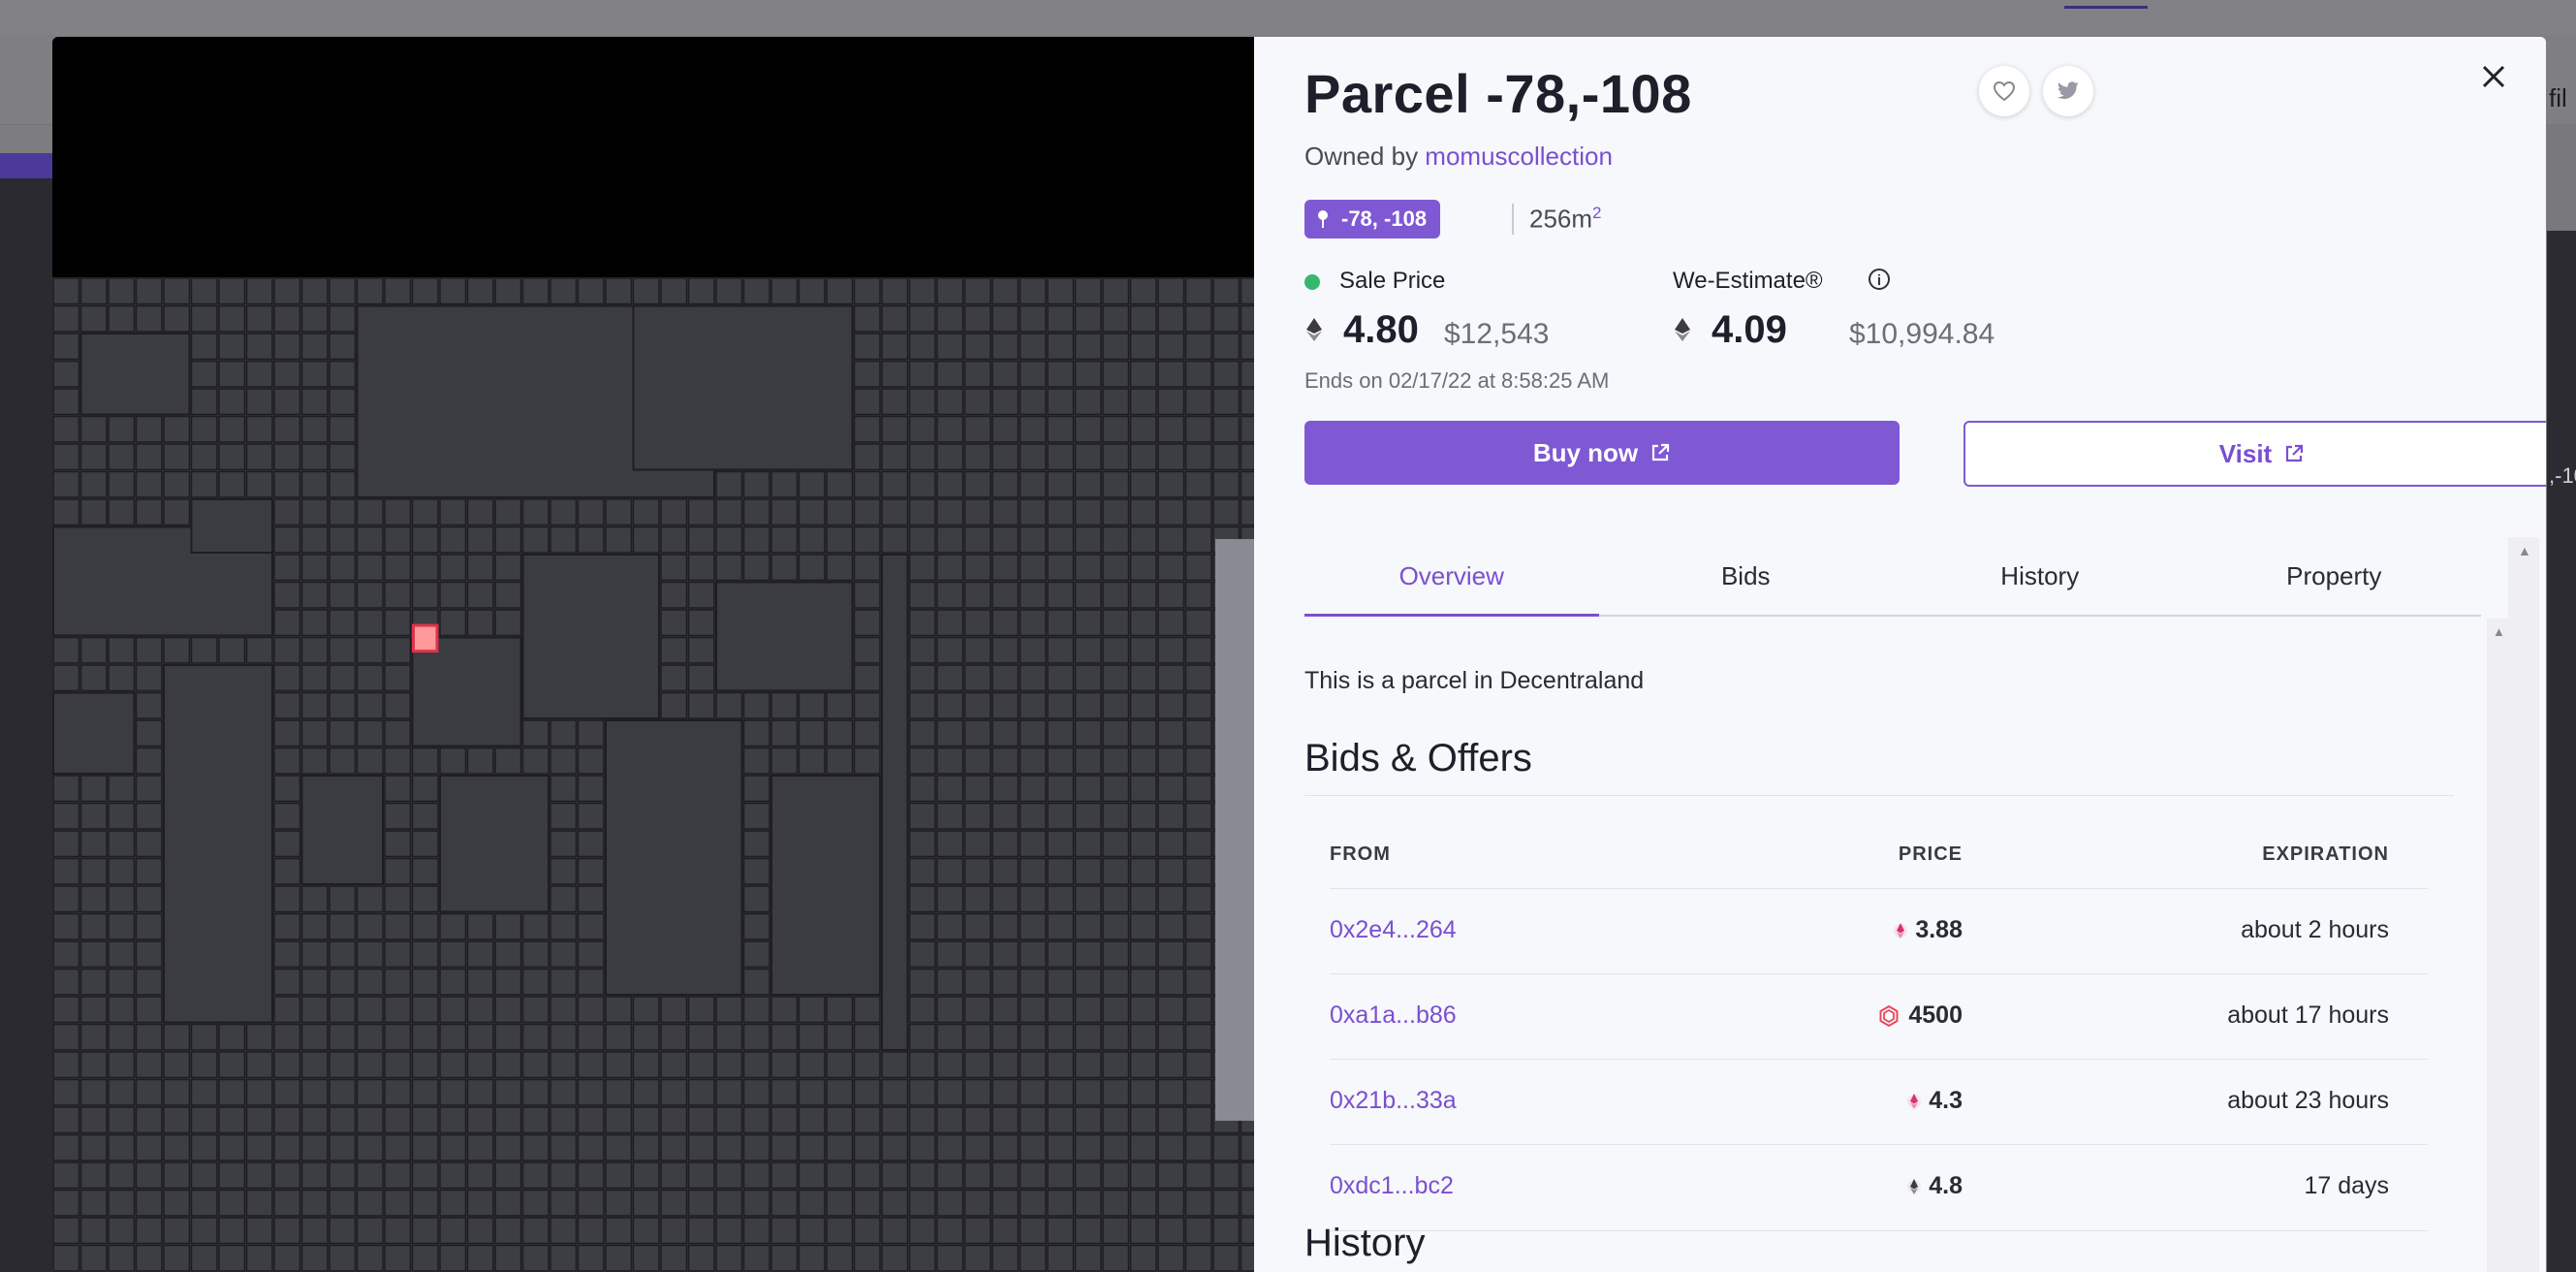 This screenshot has width=2576, height=1272. What do you see at coordinates (1746, 576) in the screenshot?
I see `tab-bids: Bids` at bounding box center [1746, 576].